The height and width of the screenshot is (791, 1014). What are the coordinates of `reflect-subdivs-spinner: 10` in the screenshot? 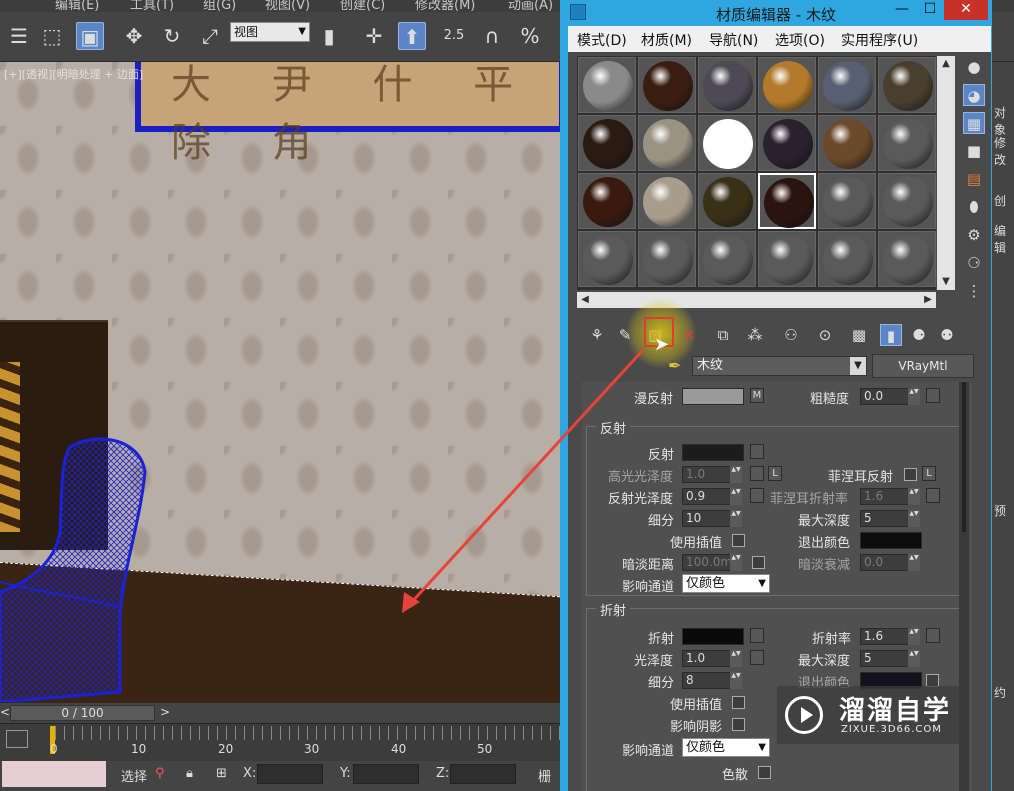 It's located at (712, 518).